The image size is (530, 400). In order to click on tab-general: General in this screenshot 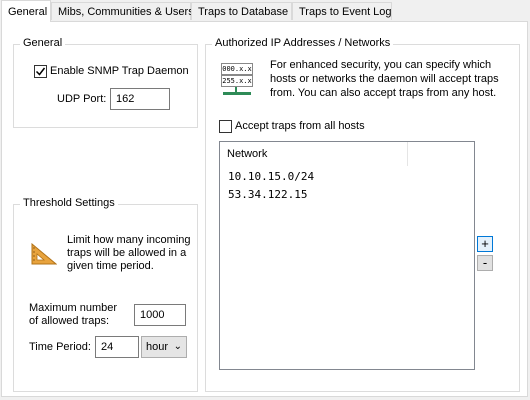, I will do `click(26, 11)`.